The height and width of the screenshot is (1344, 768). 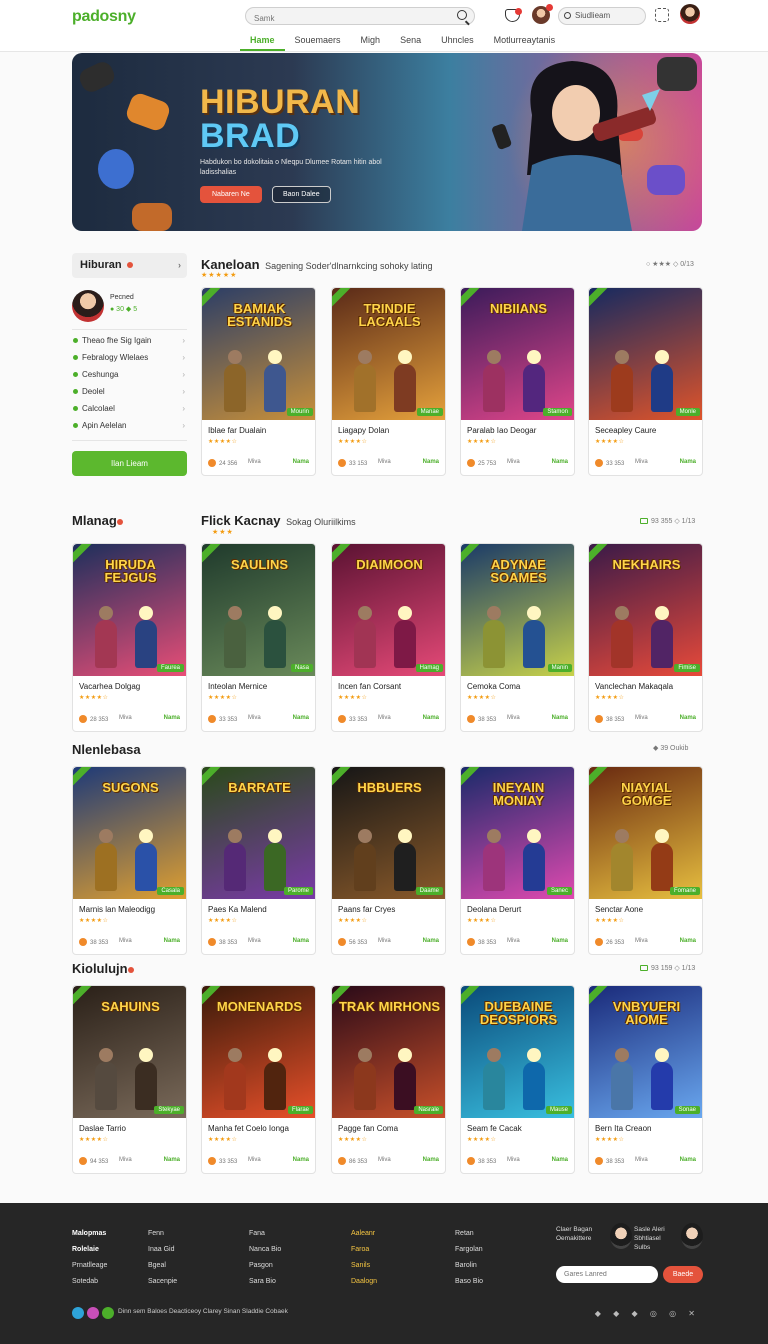 What do you see at coordinates (109, 686) in the screenshot?
I see `game-title: Vacarhea Dolgag` at bounding box center [109, 686].